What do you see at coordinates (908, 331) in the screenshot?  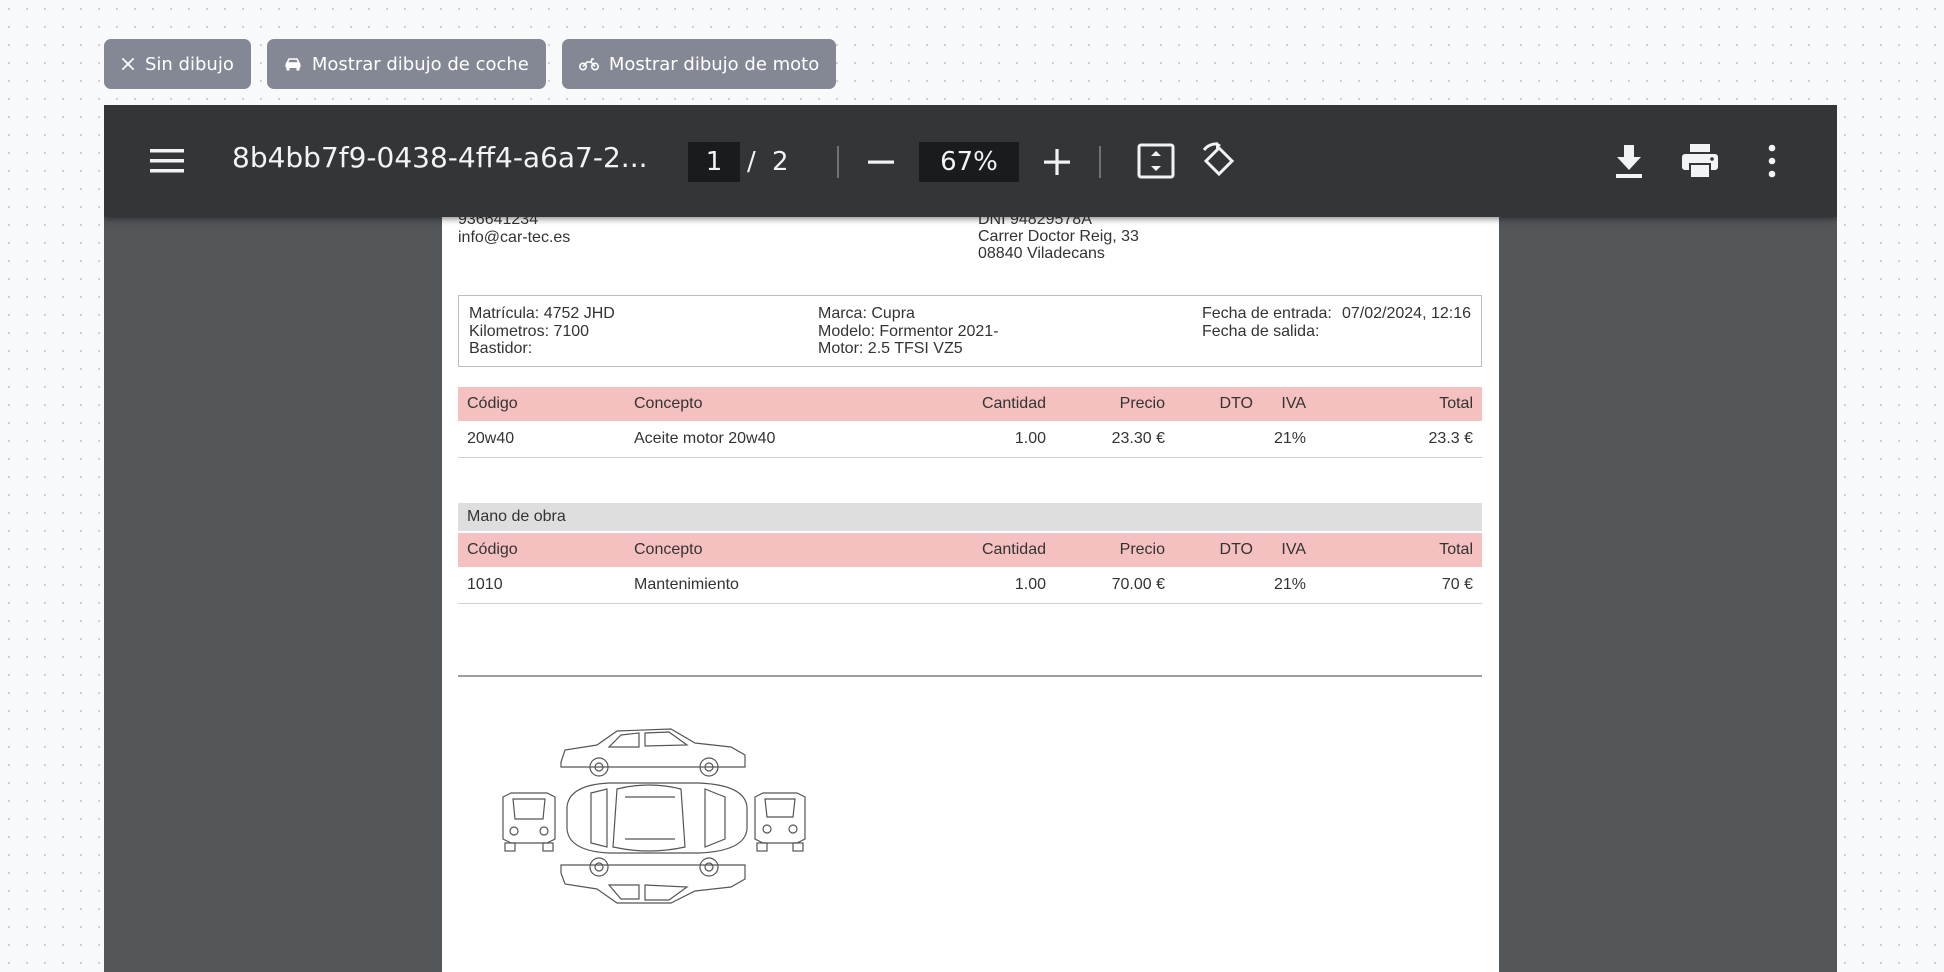 I see `vehicle-model: Modelo: Formentor 2021-` at bounding box center [908, 331].